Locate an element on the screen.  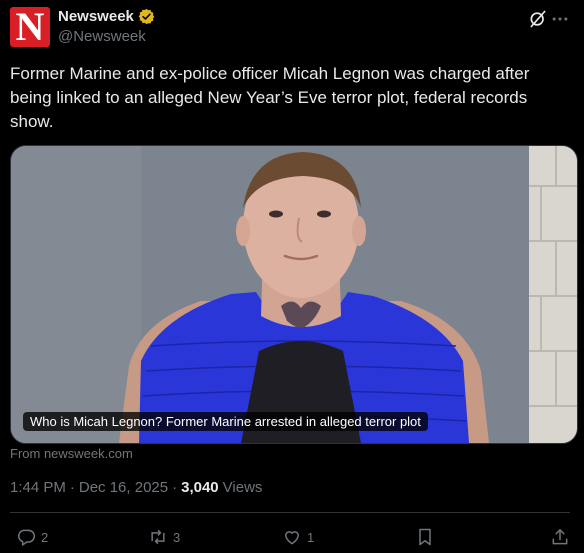
verified-badge-icon is located at coordinates (146, 16).